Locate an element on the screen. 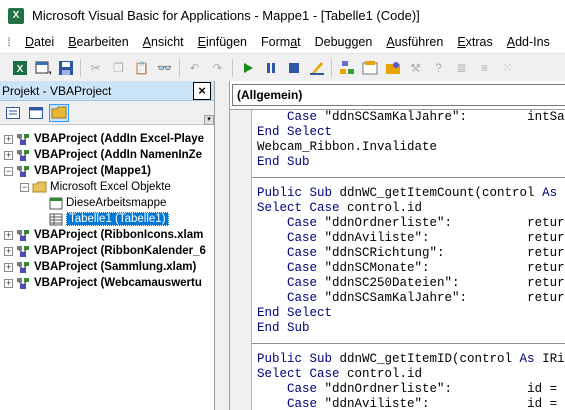 The width and height of the screenshot is (565, 410). tree-item: − VBAProject (Mappe1) is located at coordinates (107, 171).